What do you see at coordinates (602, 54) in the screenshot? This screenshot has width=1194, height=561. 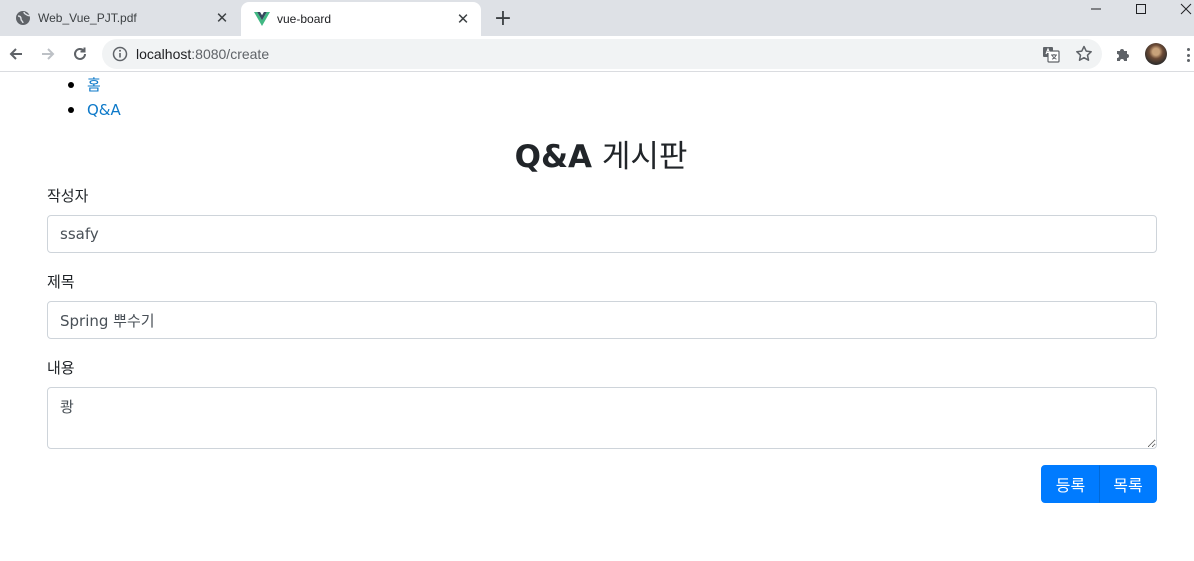 I see `address-bar: localhost:8080/create` at bounding box center [602, 54].